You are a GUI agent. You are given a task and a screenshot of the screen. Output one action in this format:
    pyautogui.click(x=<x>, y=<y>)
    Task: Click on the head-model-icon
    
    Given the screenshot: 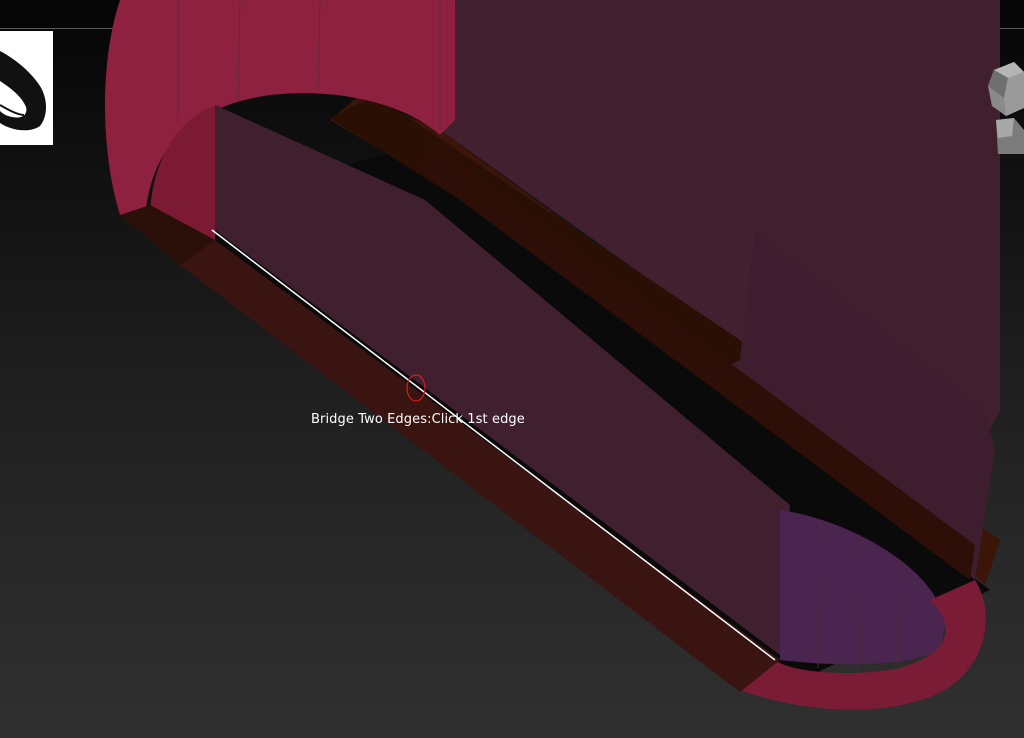 What is the action you would take?
    pyautogui.click(x=1006, y=108)
    